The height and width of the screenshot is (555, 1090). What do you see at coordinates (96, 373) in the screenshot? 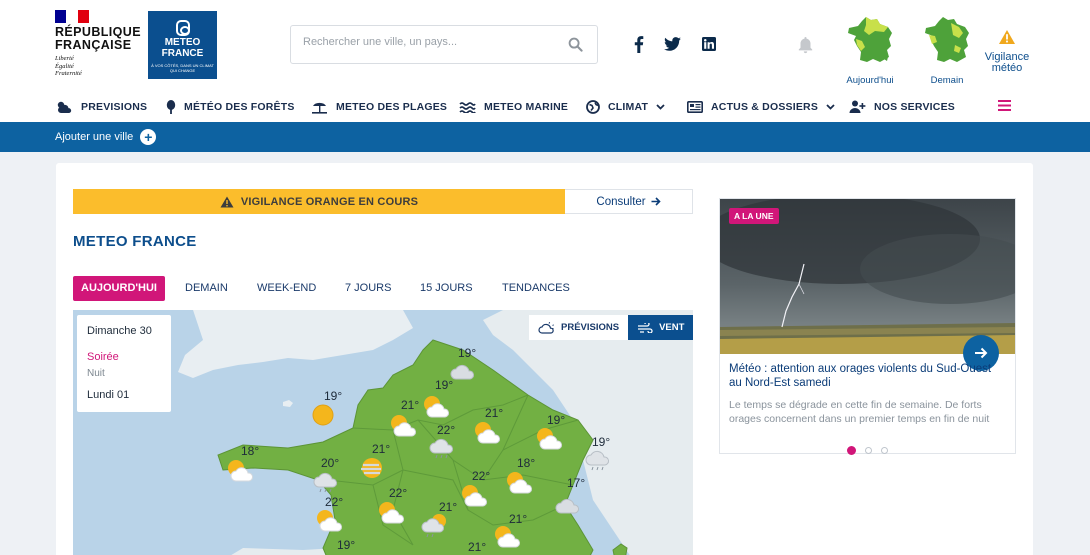
I see `period-nuit: Nuit` at bounding box center [96, 373].